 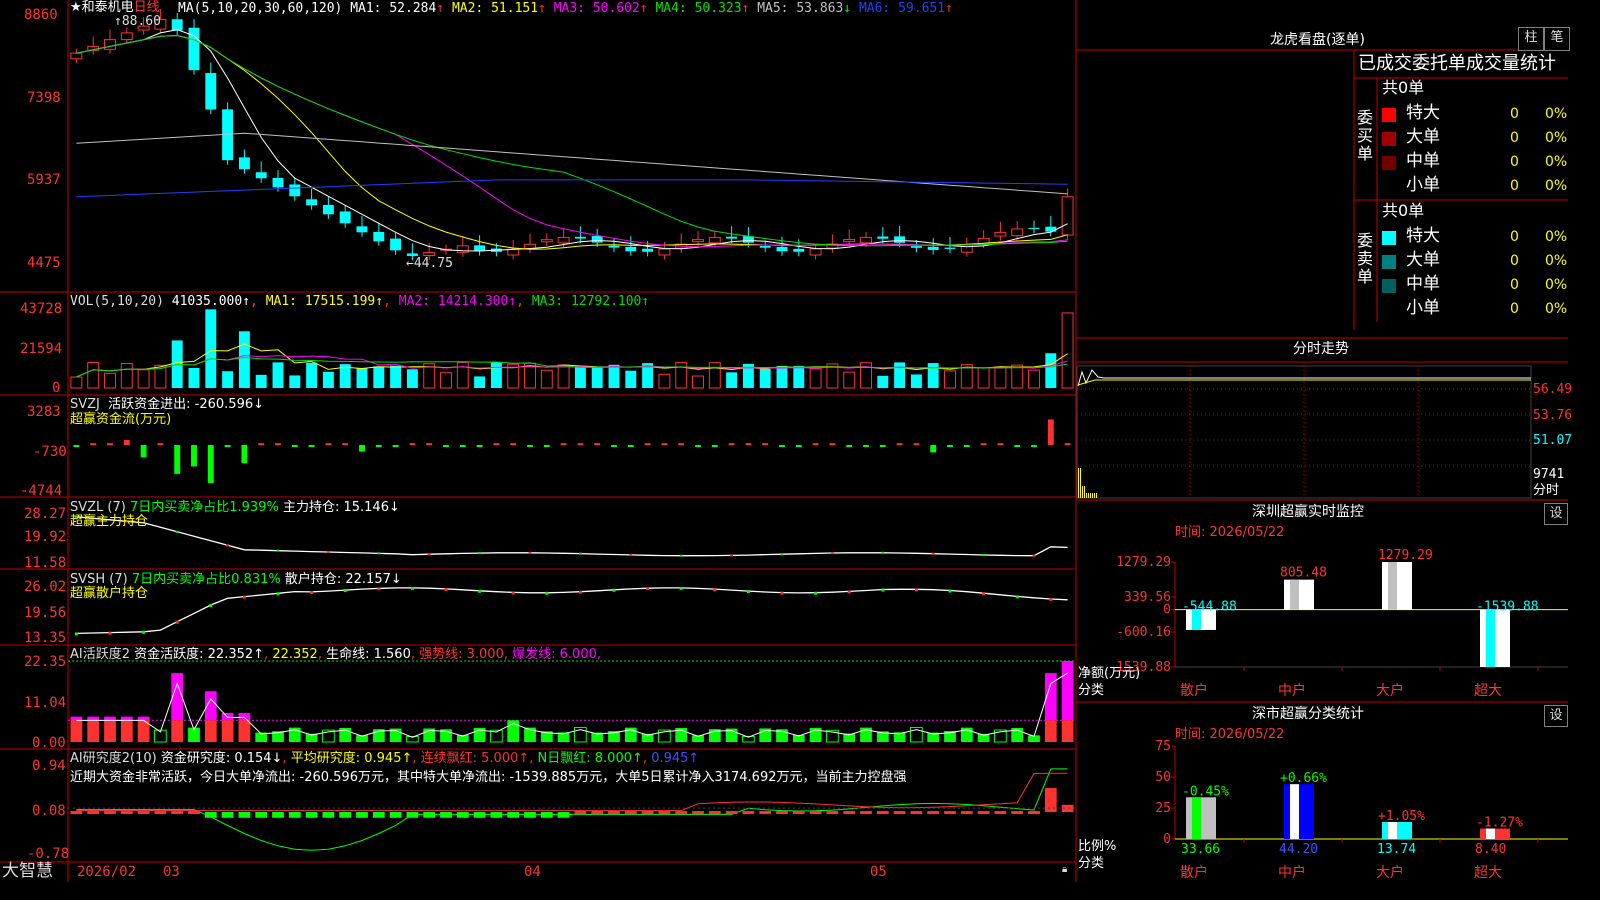 I want to click on y-tick: 43728, so click(x=41, y=309).